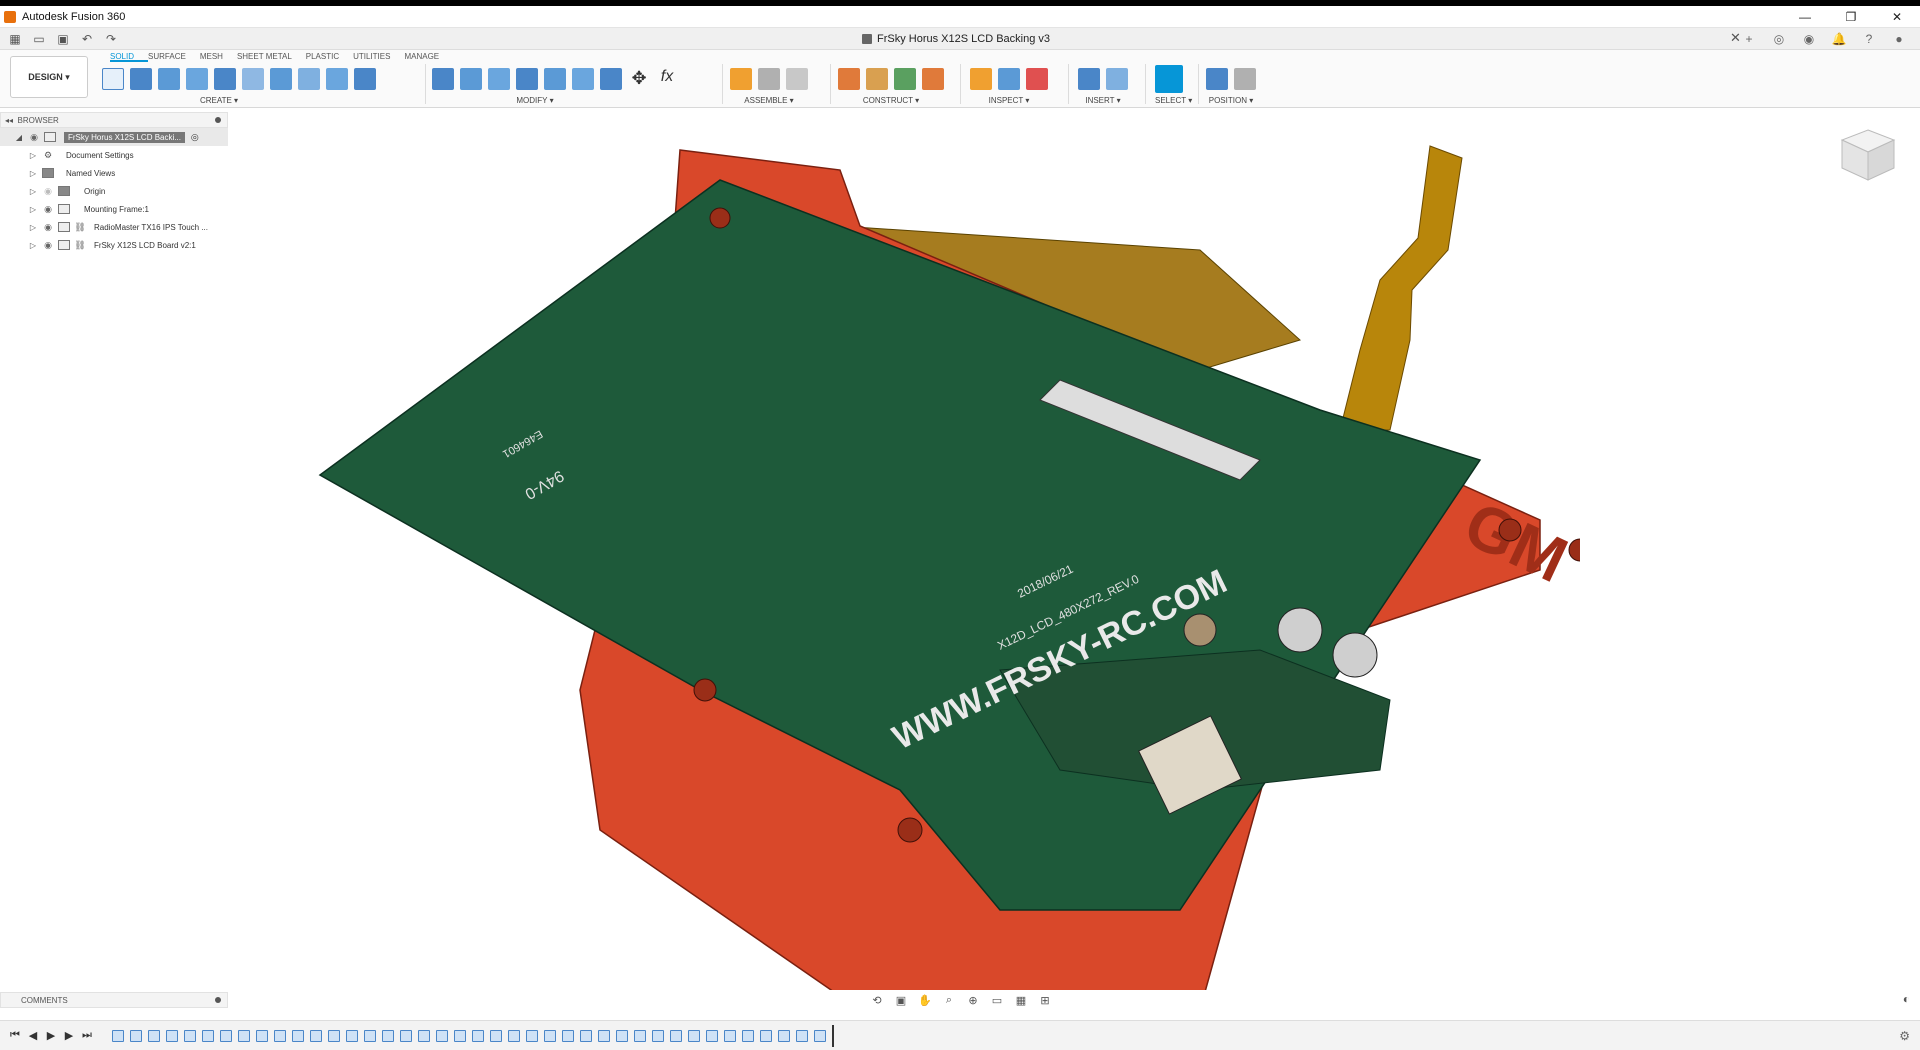 Image resolution: width=1920 pixels, height=1050 pixels. I want to click on timeline-play-icon: ▶, so click(51, 1035).